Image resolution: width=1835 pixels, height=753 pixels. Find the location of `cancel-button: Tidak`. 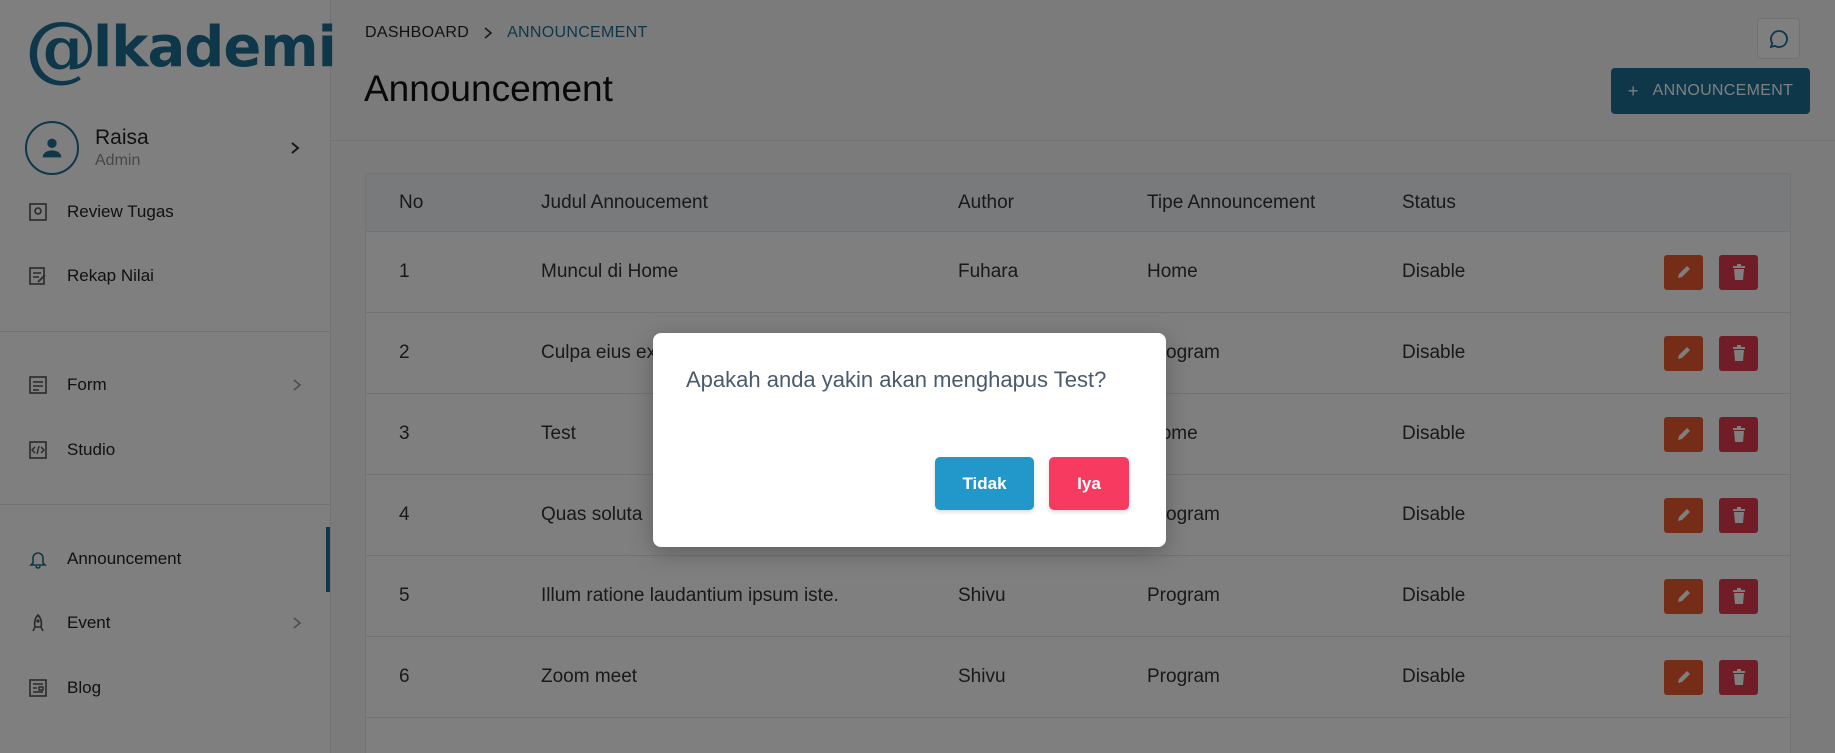

cancel-button: Tidak is located at coordinates (984, 483).